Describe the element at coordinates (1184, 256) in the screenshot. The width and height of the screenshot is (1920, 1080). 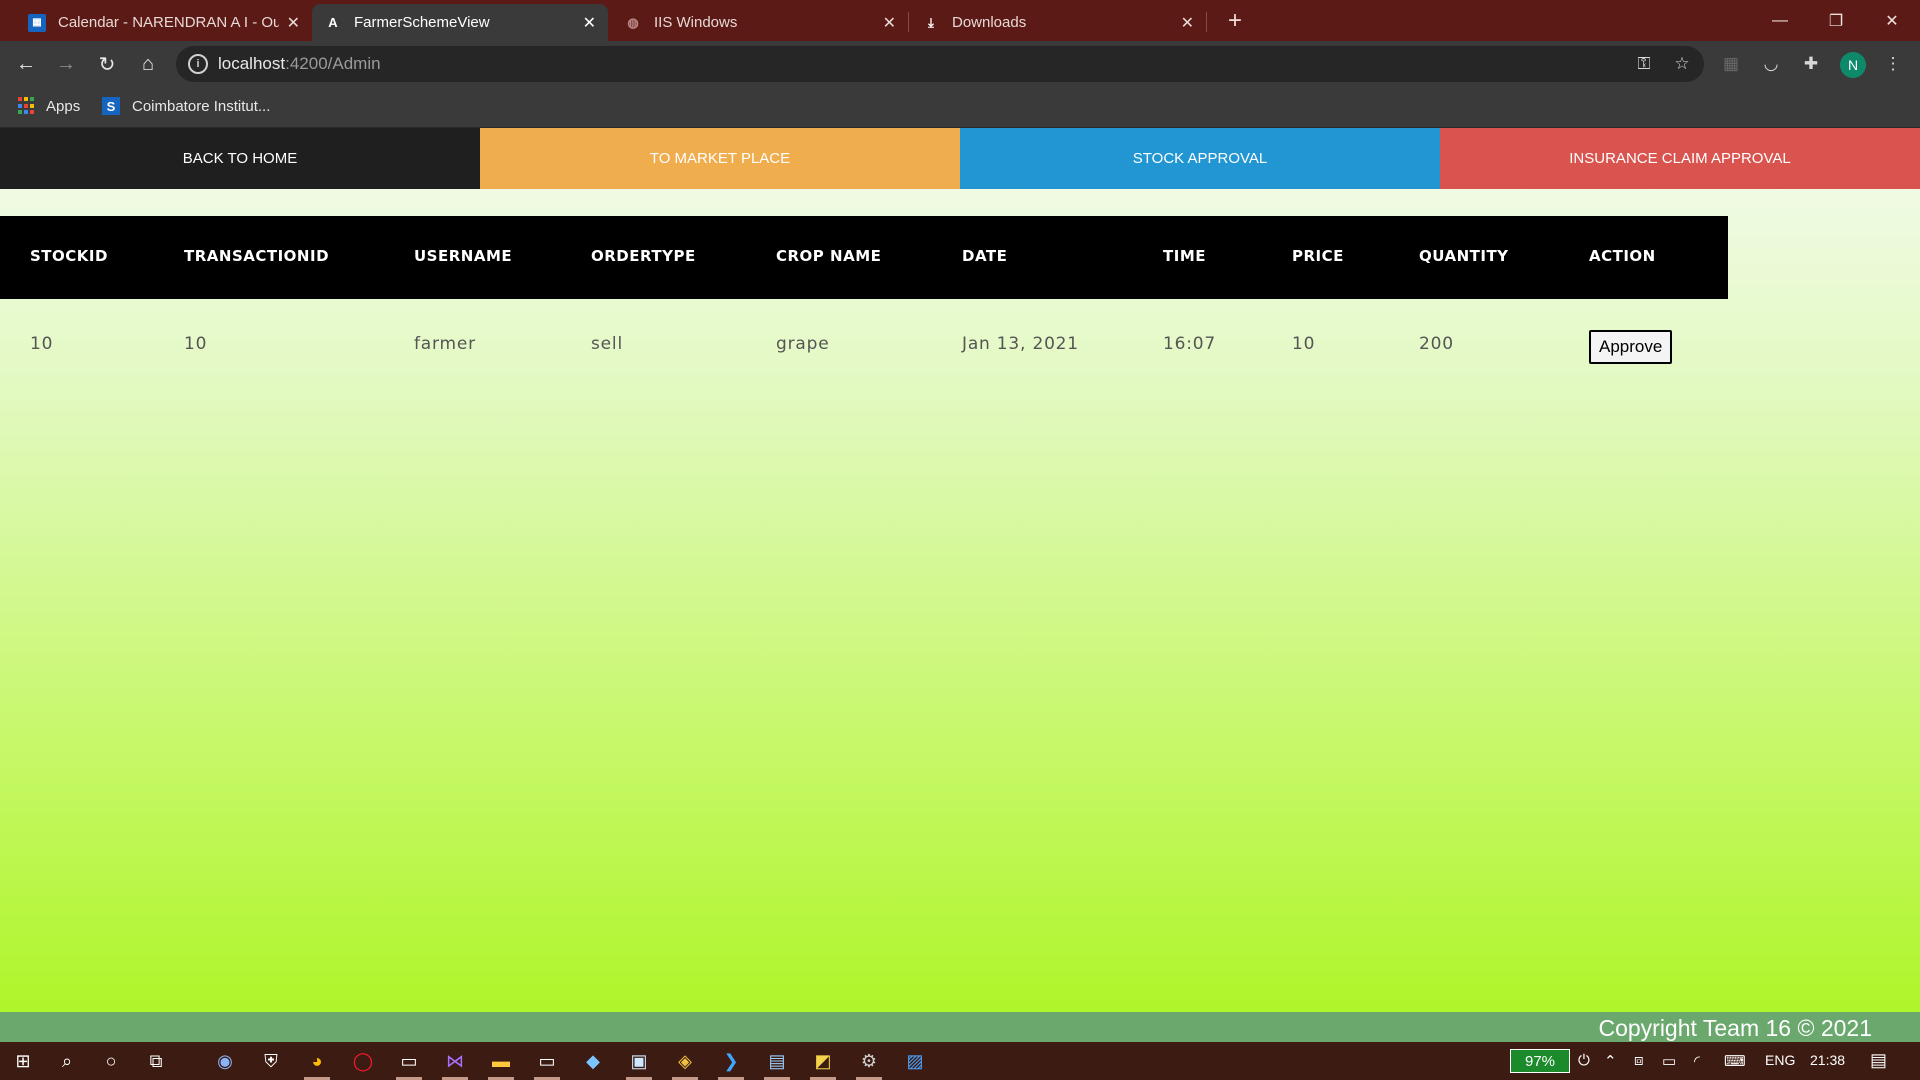
I see `header-time: TIME` at that location.